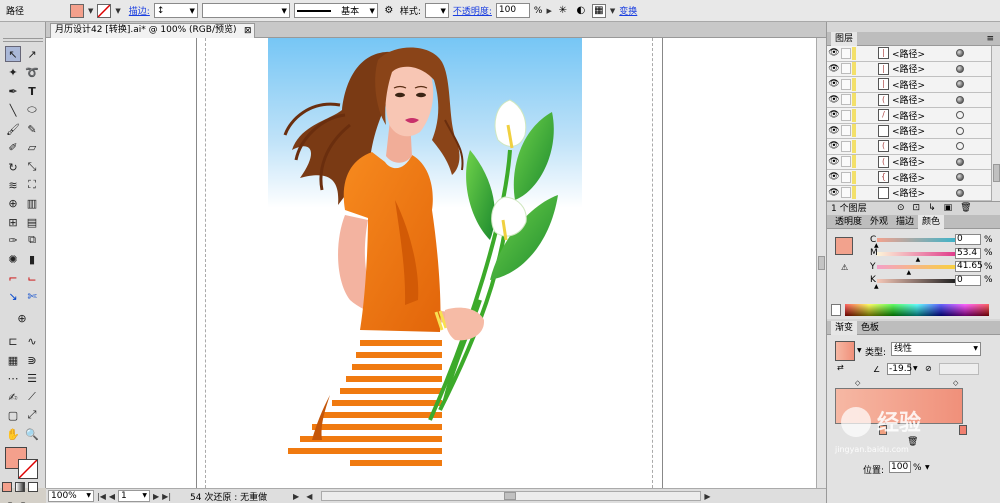 The width and height of the screenshot is (1000, 503). Describe the element at coordinates (512, 10) in the screenshot. I see `opacity-input: 100` at that location.